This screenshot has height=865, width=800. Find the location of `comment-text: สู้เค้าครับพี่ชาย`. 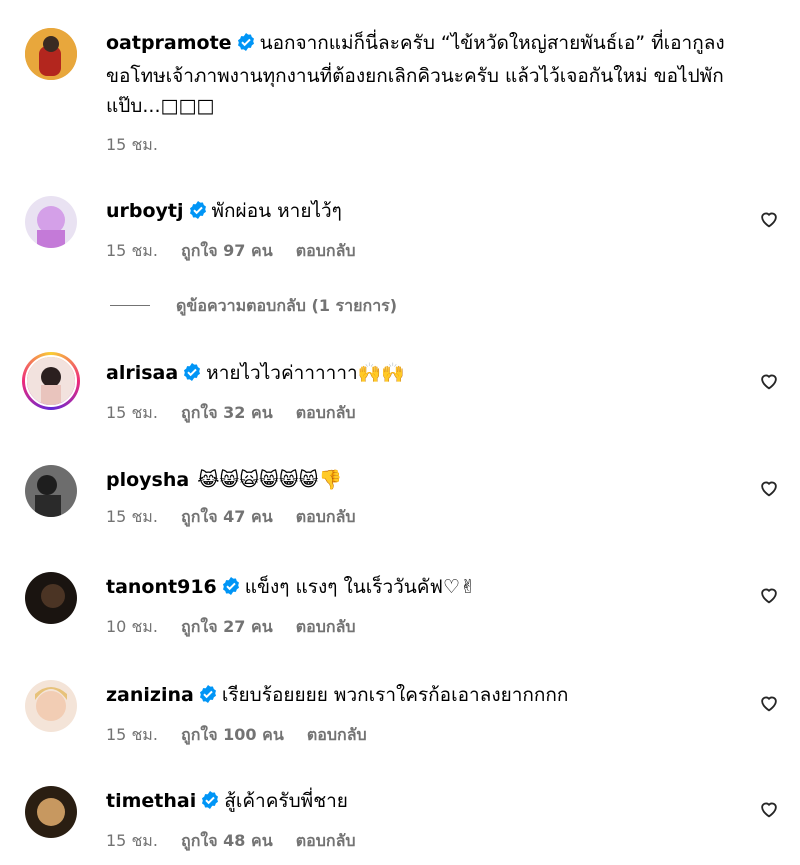

comment-text: สู้เค้าครับพี่ชาย is located at coordinates (286, 801).